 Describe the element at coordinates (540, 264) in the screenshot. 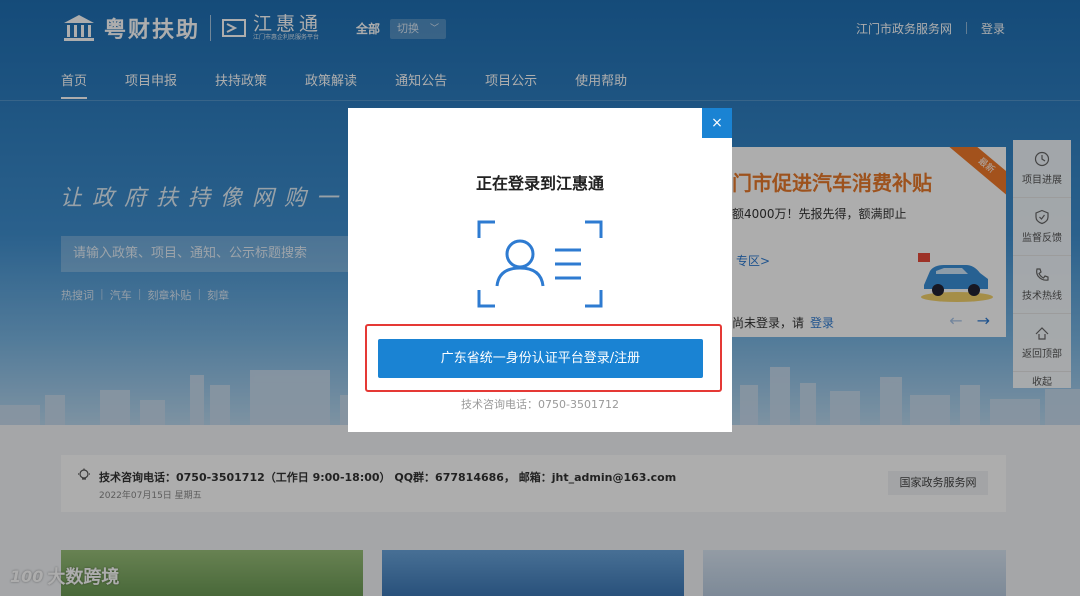

I see `id-card-scan-icon` at that location.